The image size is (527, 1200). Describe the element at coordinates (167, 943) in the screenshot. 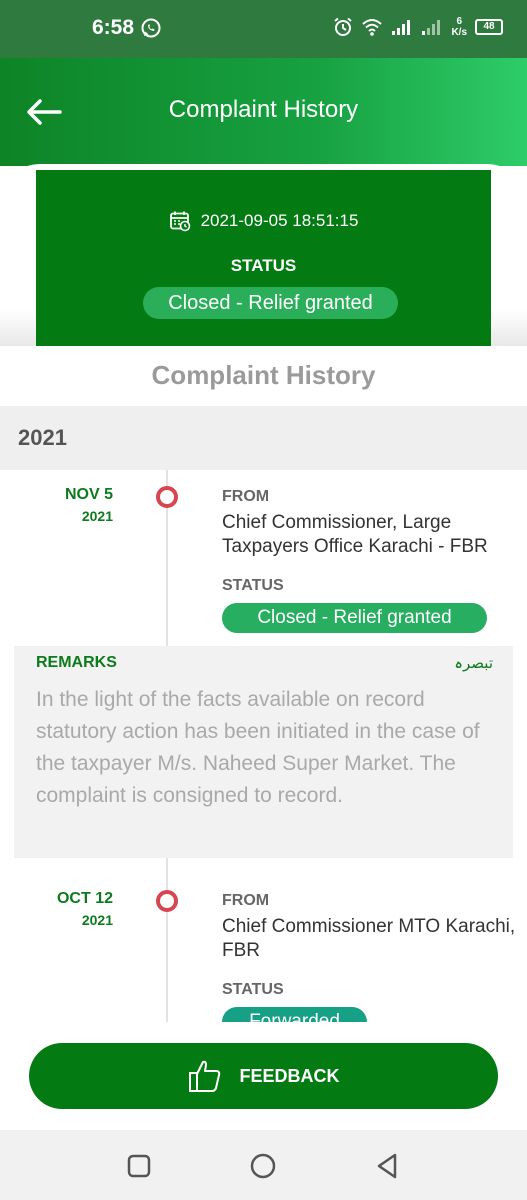

I see `timeline-line` at that location.